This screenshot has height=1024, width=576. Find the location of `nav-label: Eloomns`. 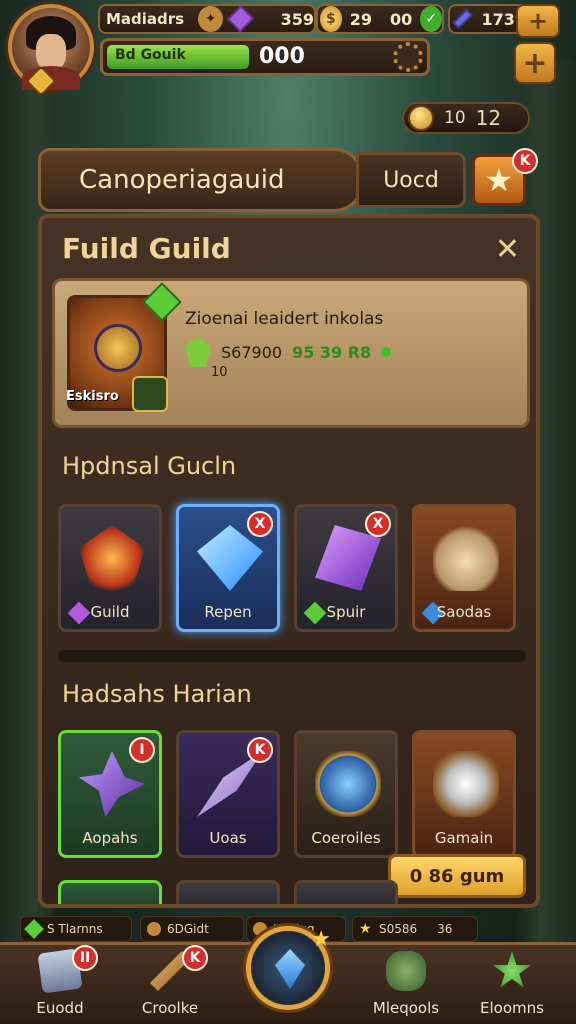

nav-label: Eloomns is located at coordinates (512, 1008).